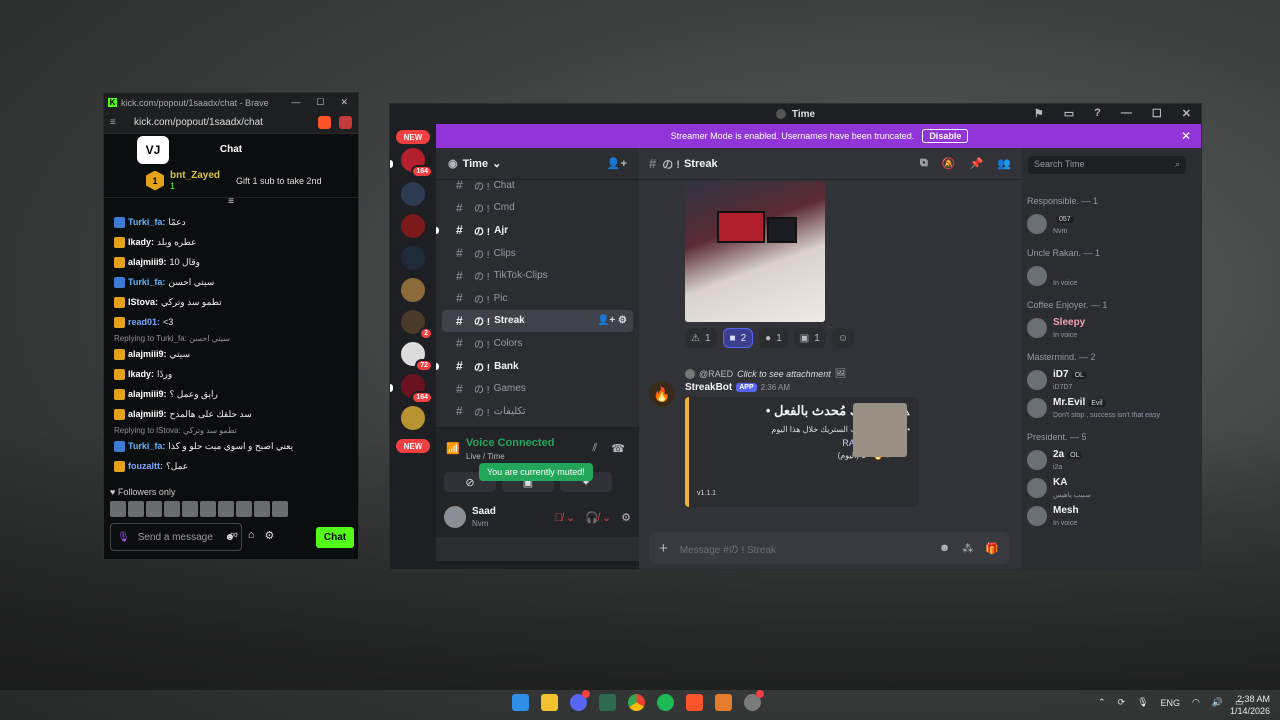 Image resolution: width=1280 pixels, height=720 pixels. I want to click on image-attachment, so click(755, 251).